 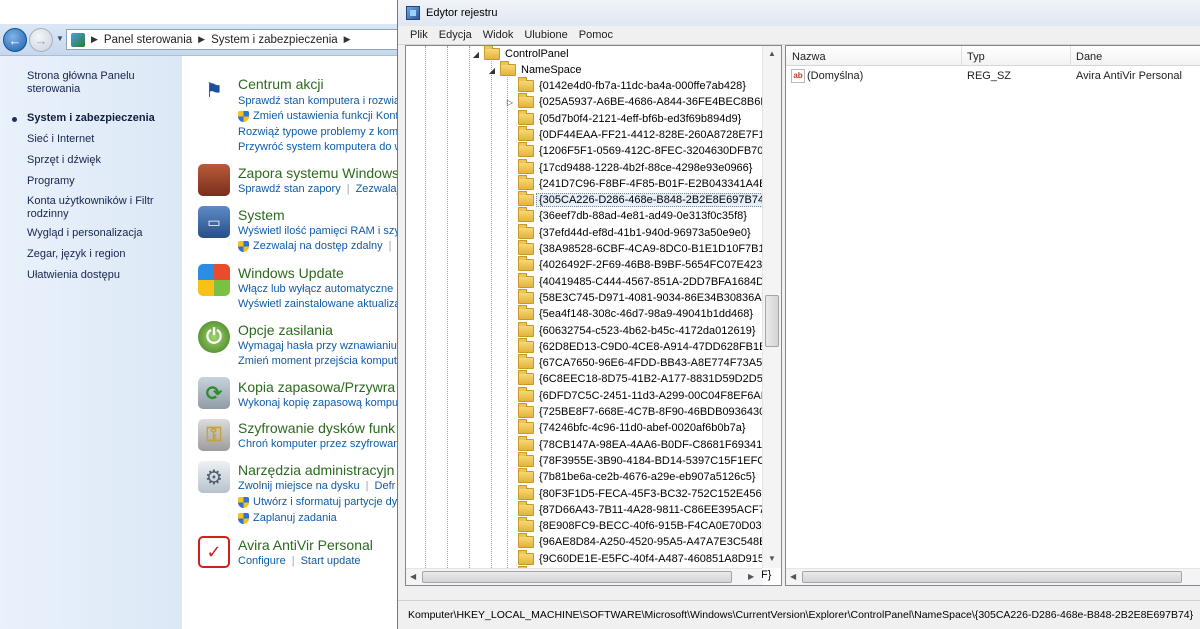 What do you see at coordinates (631, 476) in the screenshot?
I see `tree-key-item: {7b81be6a-ce2b-4676-a29e-eb907a5126c5}` at bounding box center [631, 476].